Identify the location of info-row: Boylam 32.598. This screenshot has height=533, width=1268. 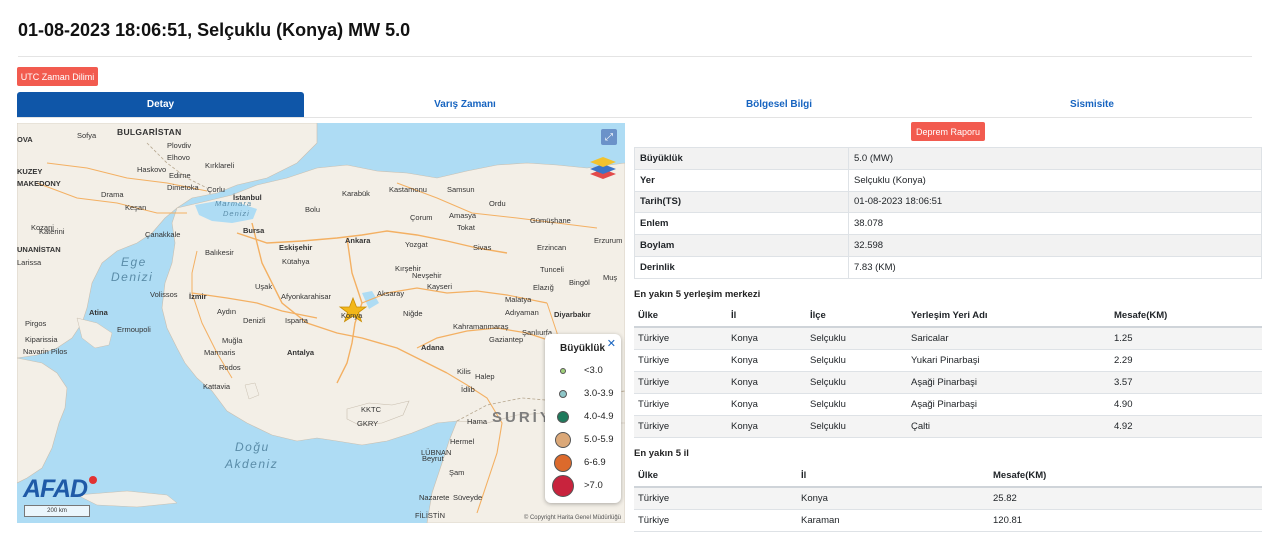
(948, 245).